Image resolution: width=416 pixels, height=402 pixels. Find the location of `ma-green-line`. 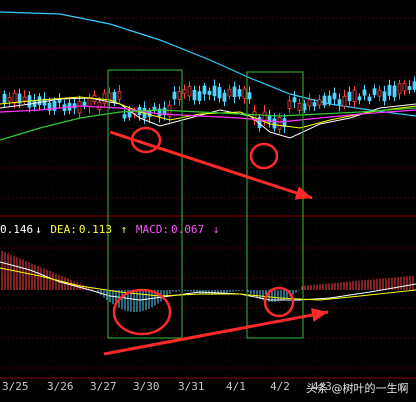

ma-green-line is located at coordinates (208, 124).